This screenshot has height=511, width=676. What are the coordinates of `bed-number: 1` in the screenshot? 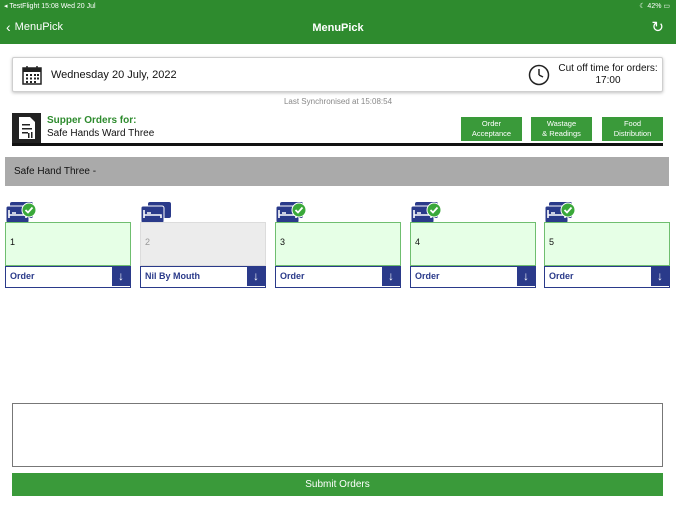 It's located at (68, 244).